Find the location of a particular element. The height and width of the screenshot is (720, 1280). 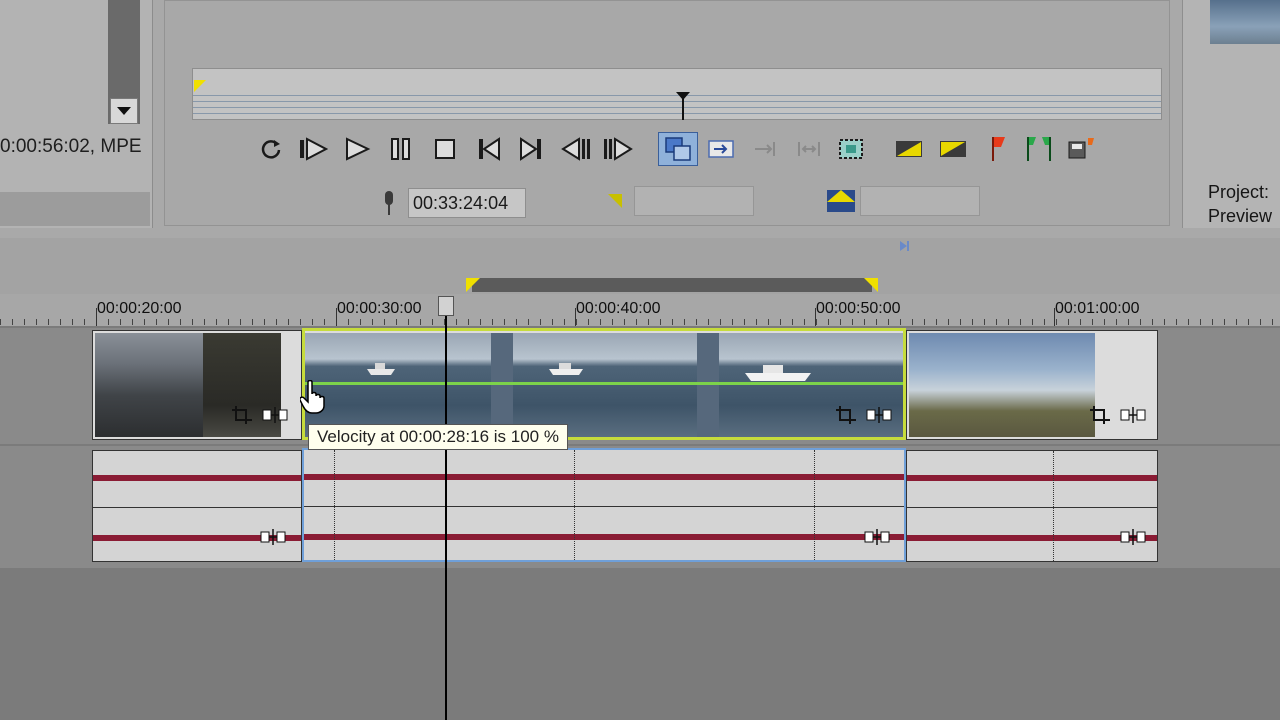

ruler-label: 00:00:50:00 is located at coordinates (858, 308).